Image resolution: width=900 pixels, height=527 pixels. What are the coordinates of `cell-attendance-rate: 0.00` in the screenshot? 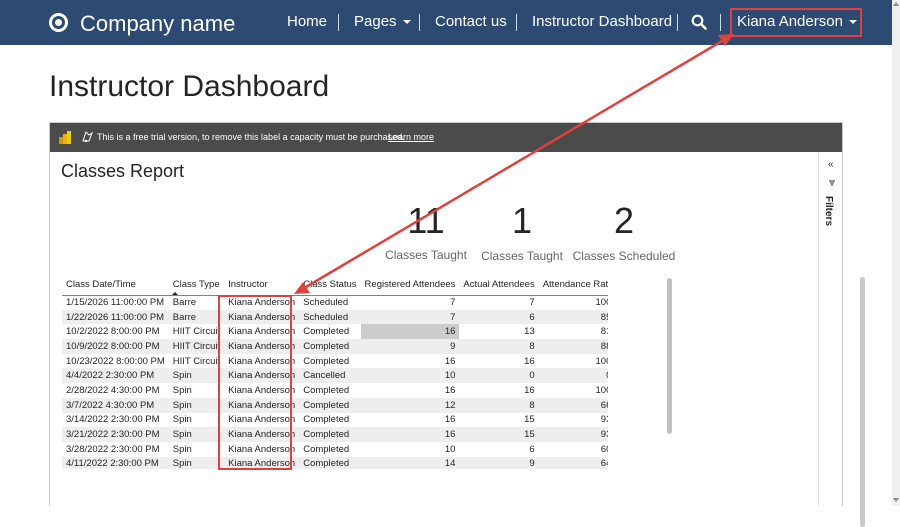 It's located at (573, 376).